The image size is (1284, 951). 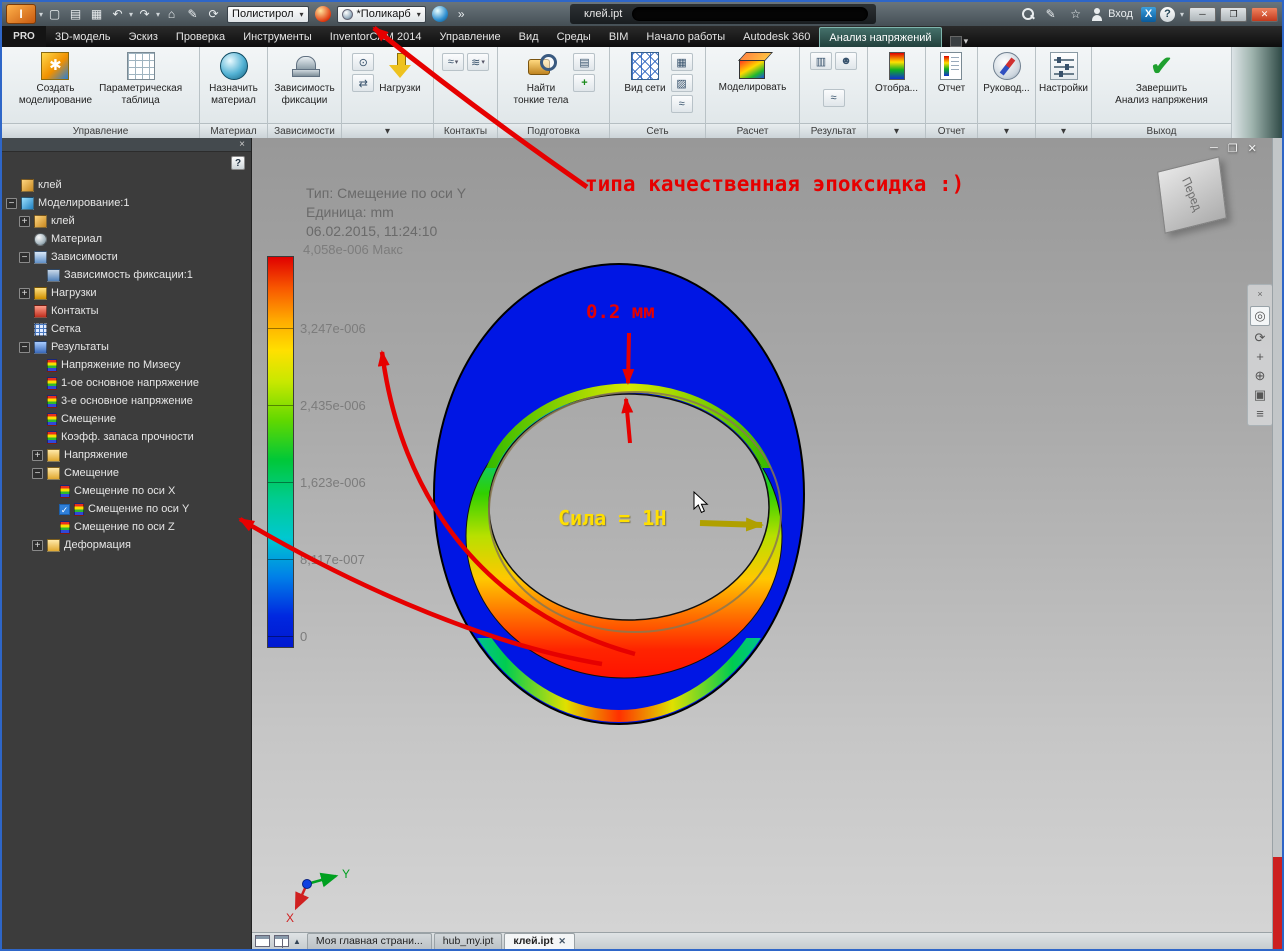 I want to click on material-combo: Полистирол ▾, so click(x=268, y=14).